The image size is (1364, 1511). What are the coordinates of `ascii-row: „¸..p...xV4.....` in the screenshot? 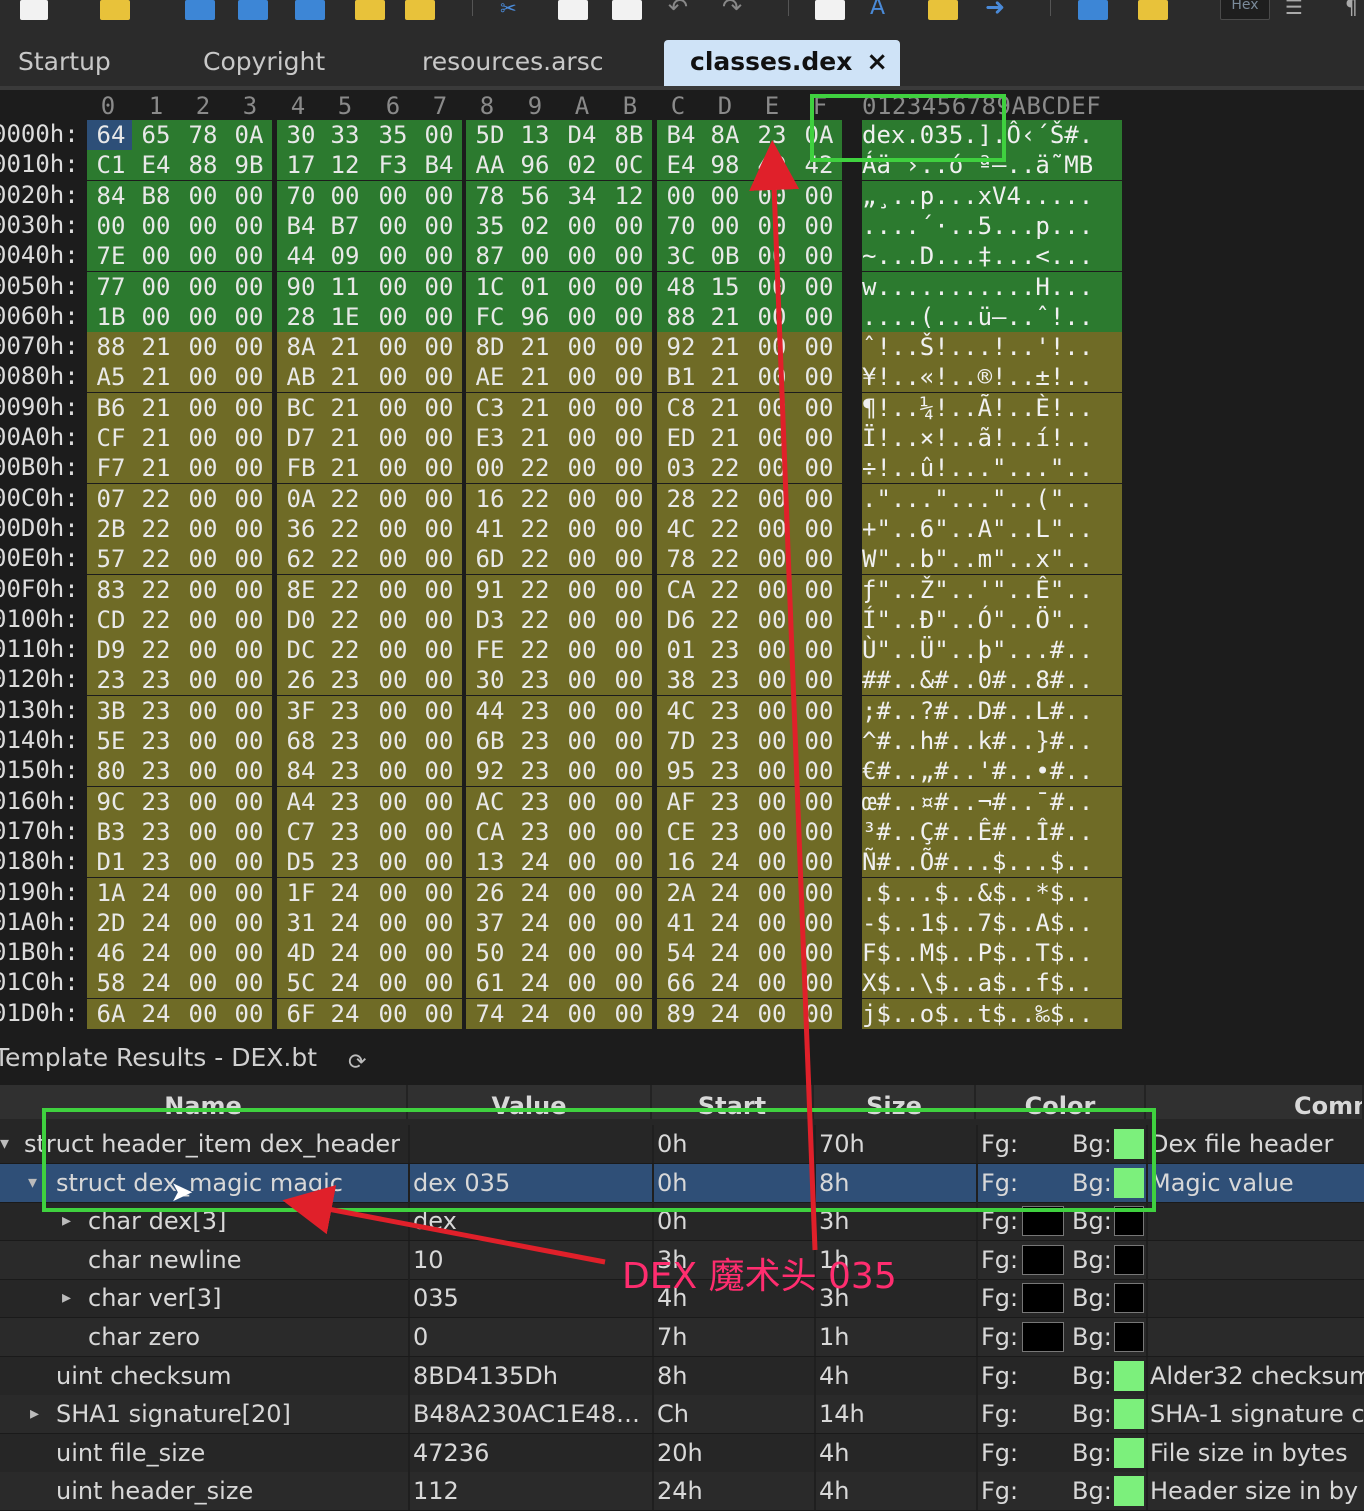 It's located at (992, 195).